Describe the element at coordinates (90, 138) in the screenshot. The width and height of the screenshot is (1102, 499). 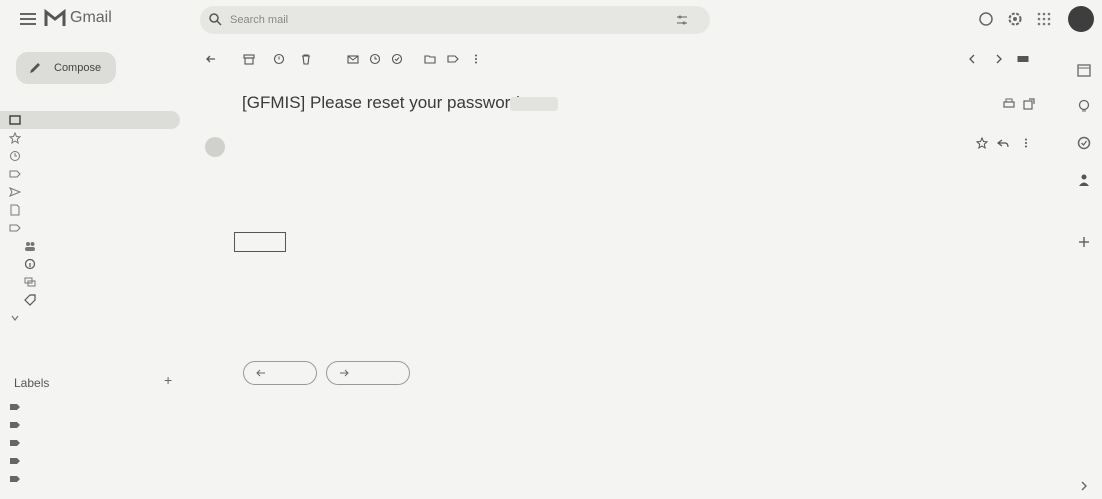
I see `sidebar-item-starred` at that location.